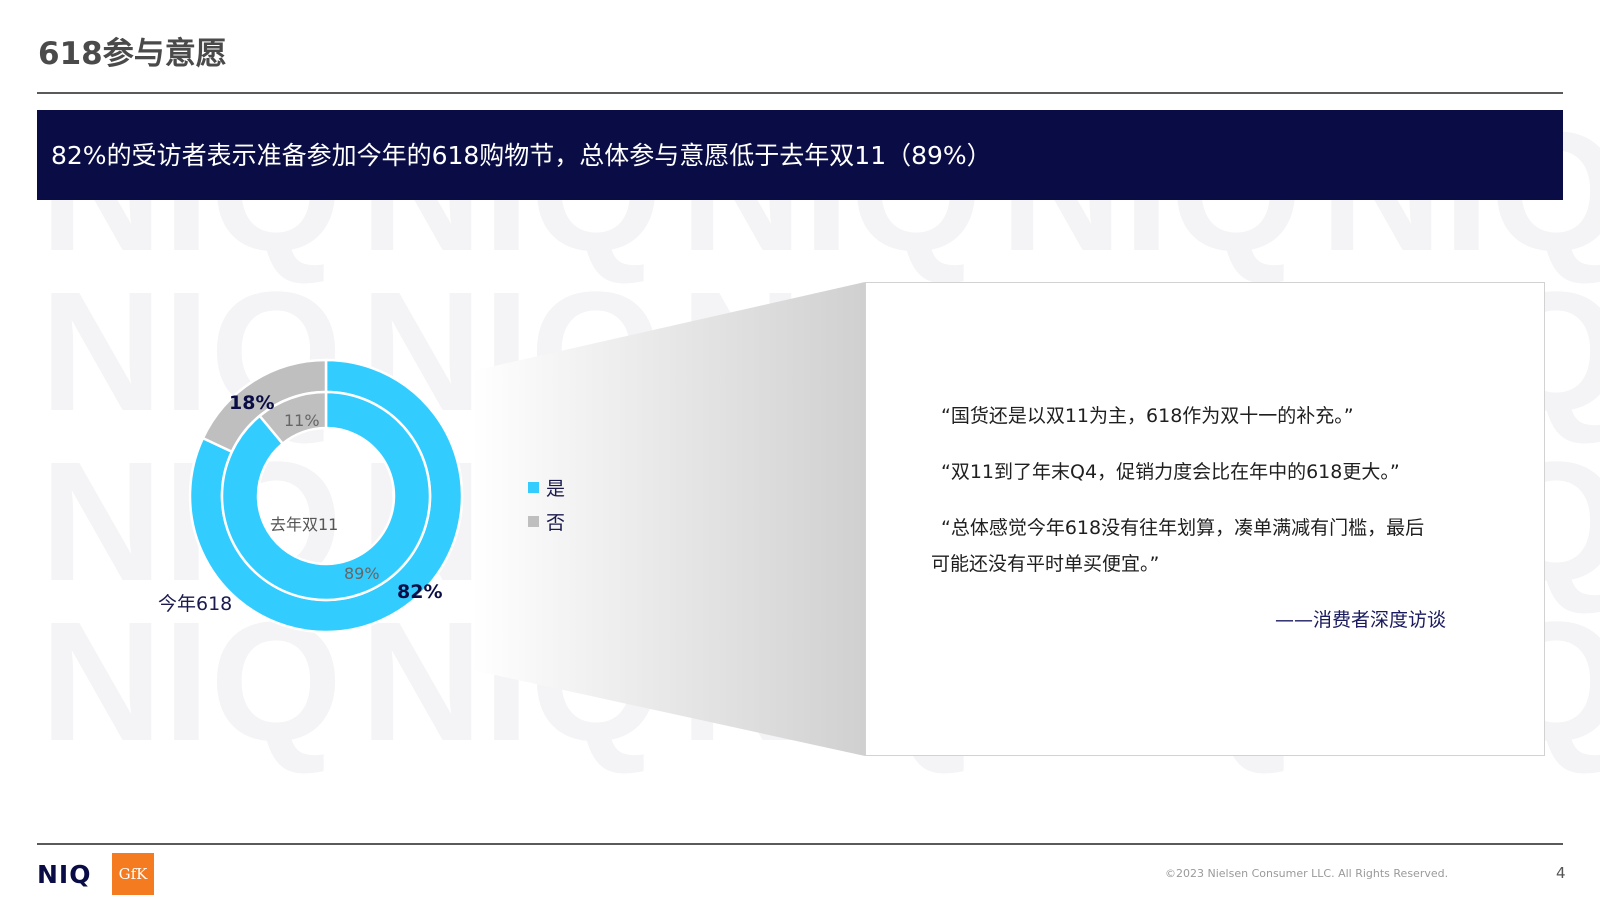 The height and width of the screenshot is (900, 1600). What do you see at coordinates (1183, 528) in the screenshot?
I see `quote-3-line-1: “总体感觉今年618没有往年划算，凑单满减有门槛，最后` at bounding box center [1183, 528].